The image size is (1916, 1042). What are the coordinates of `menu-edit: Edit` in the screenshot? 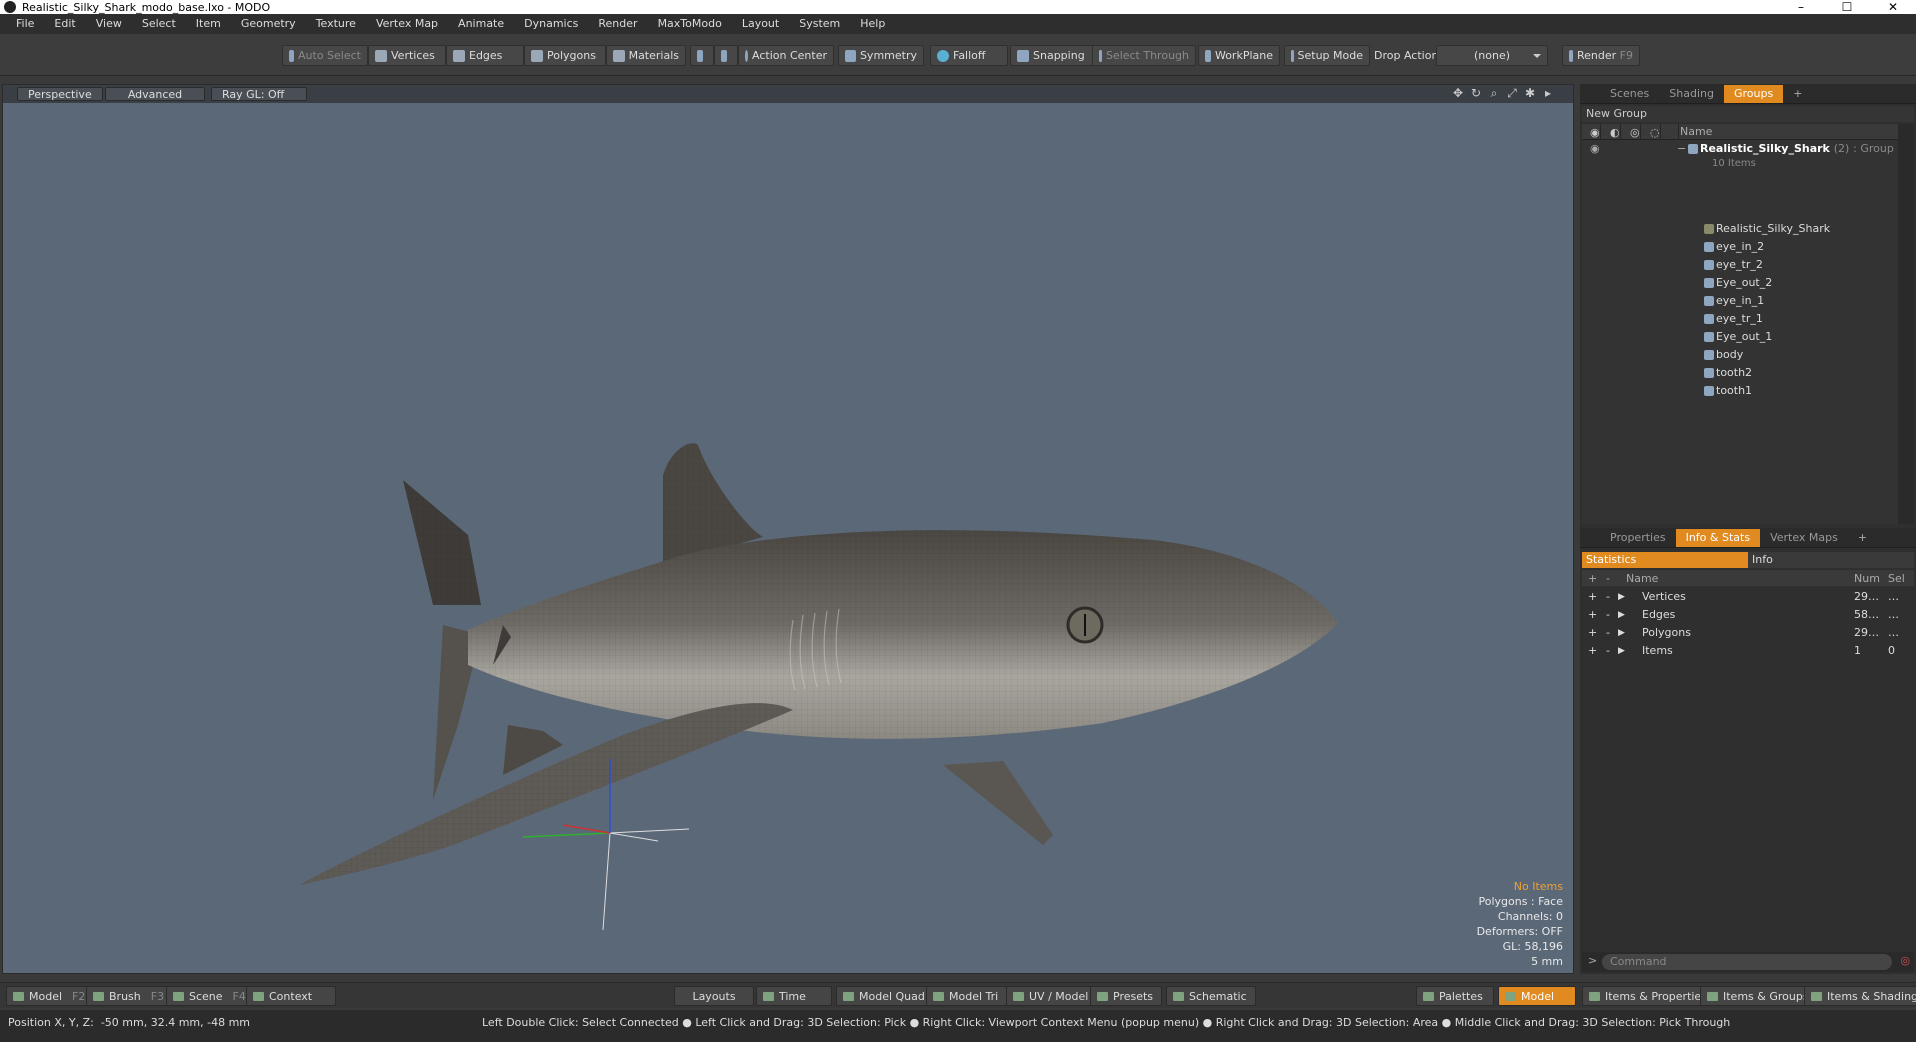 It's located at (64, 24).